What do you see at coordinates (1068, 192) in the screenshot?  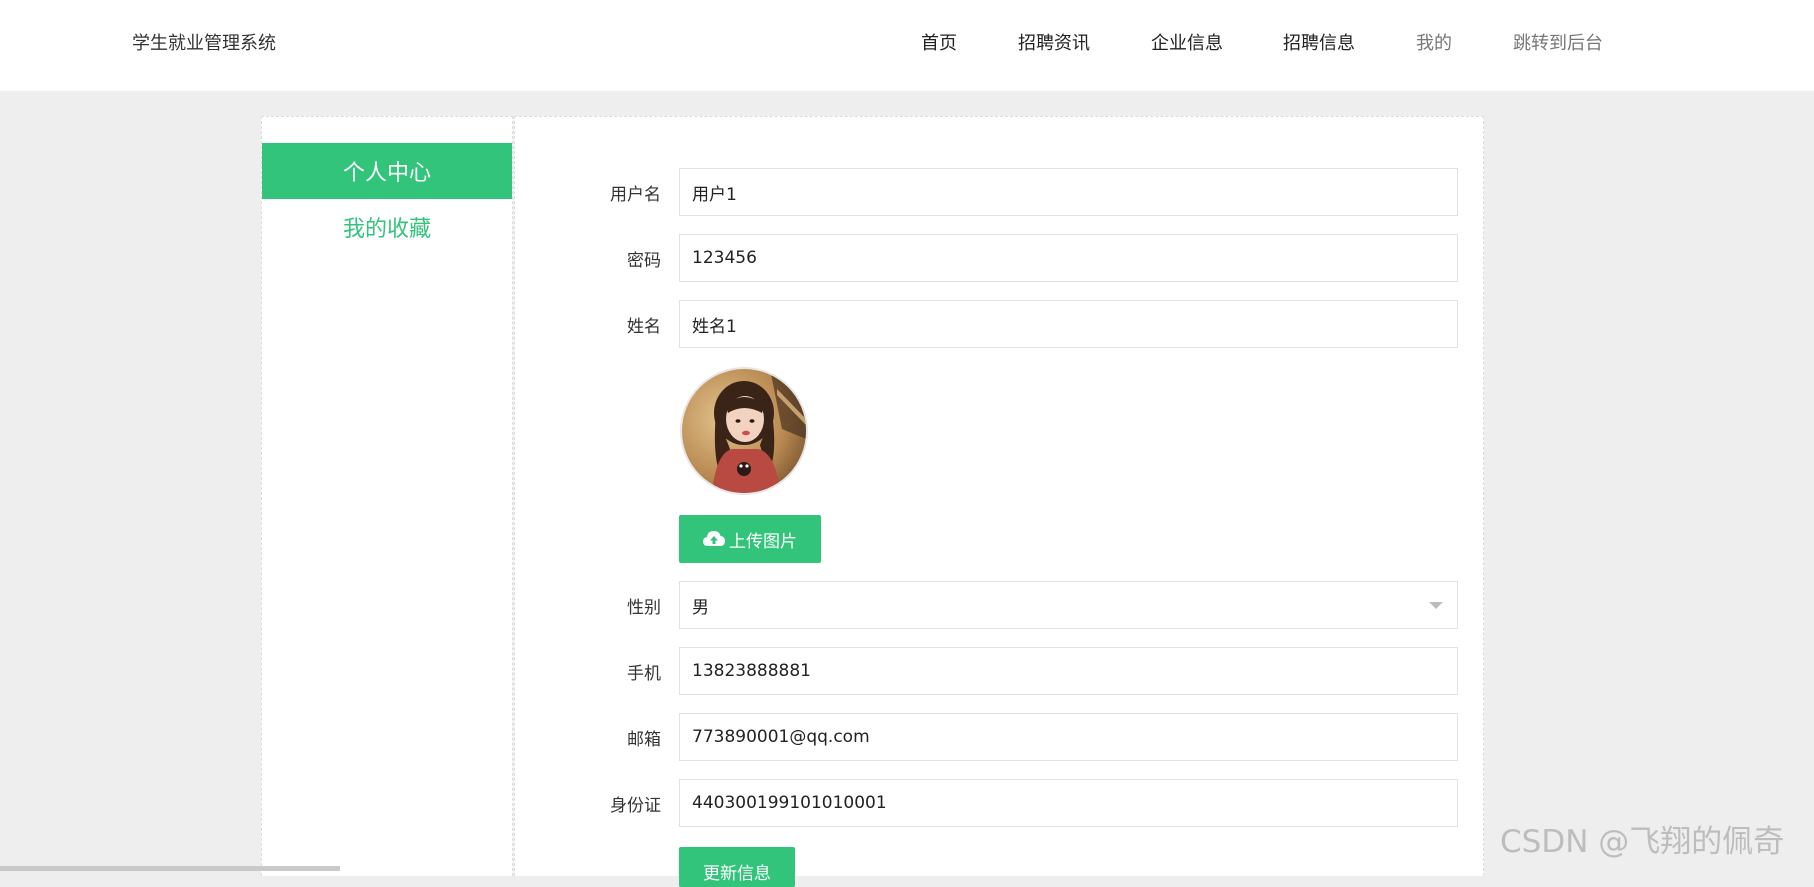 I see `username-input` at bounding box center [1068, 192].